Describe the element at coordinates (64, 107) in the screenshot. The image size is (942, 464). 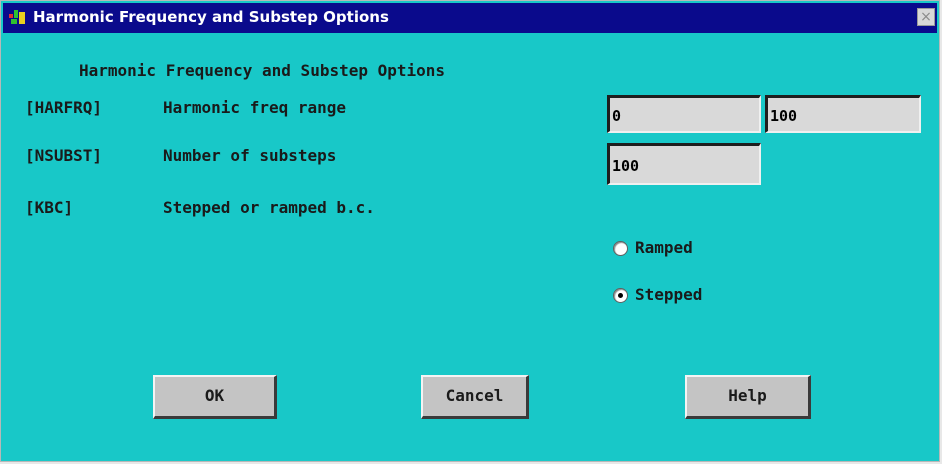
I see `harfrq-key: [HARFRQ]` at that location.